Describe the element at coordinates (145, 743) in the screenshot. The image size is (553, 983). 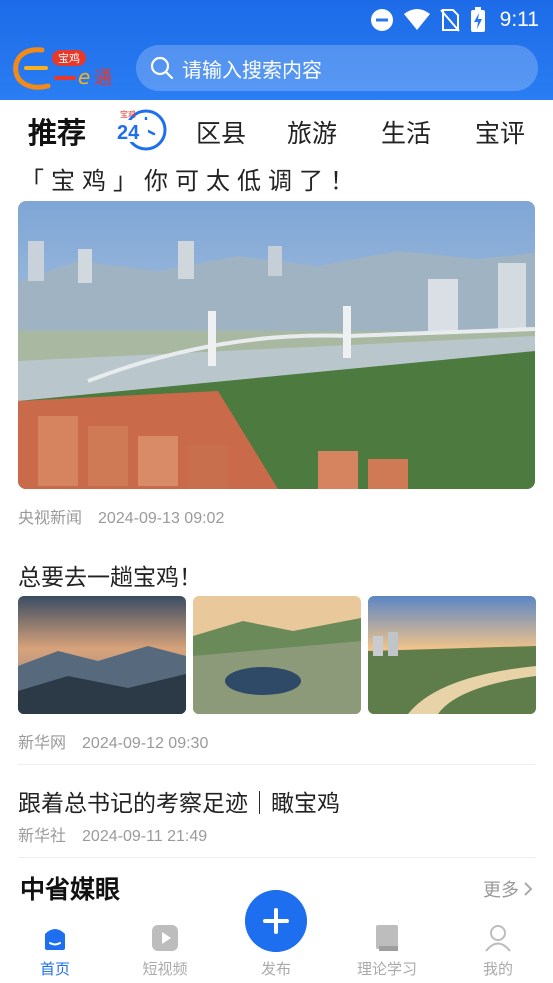
I see `article-time: 2024-09-12 09:30` at that location.